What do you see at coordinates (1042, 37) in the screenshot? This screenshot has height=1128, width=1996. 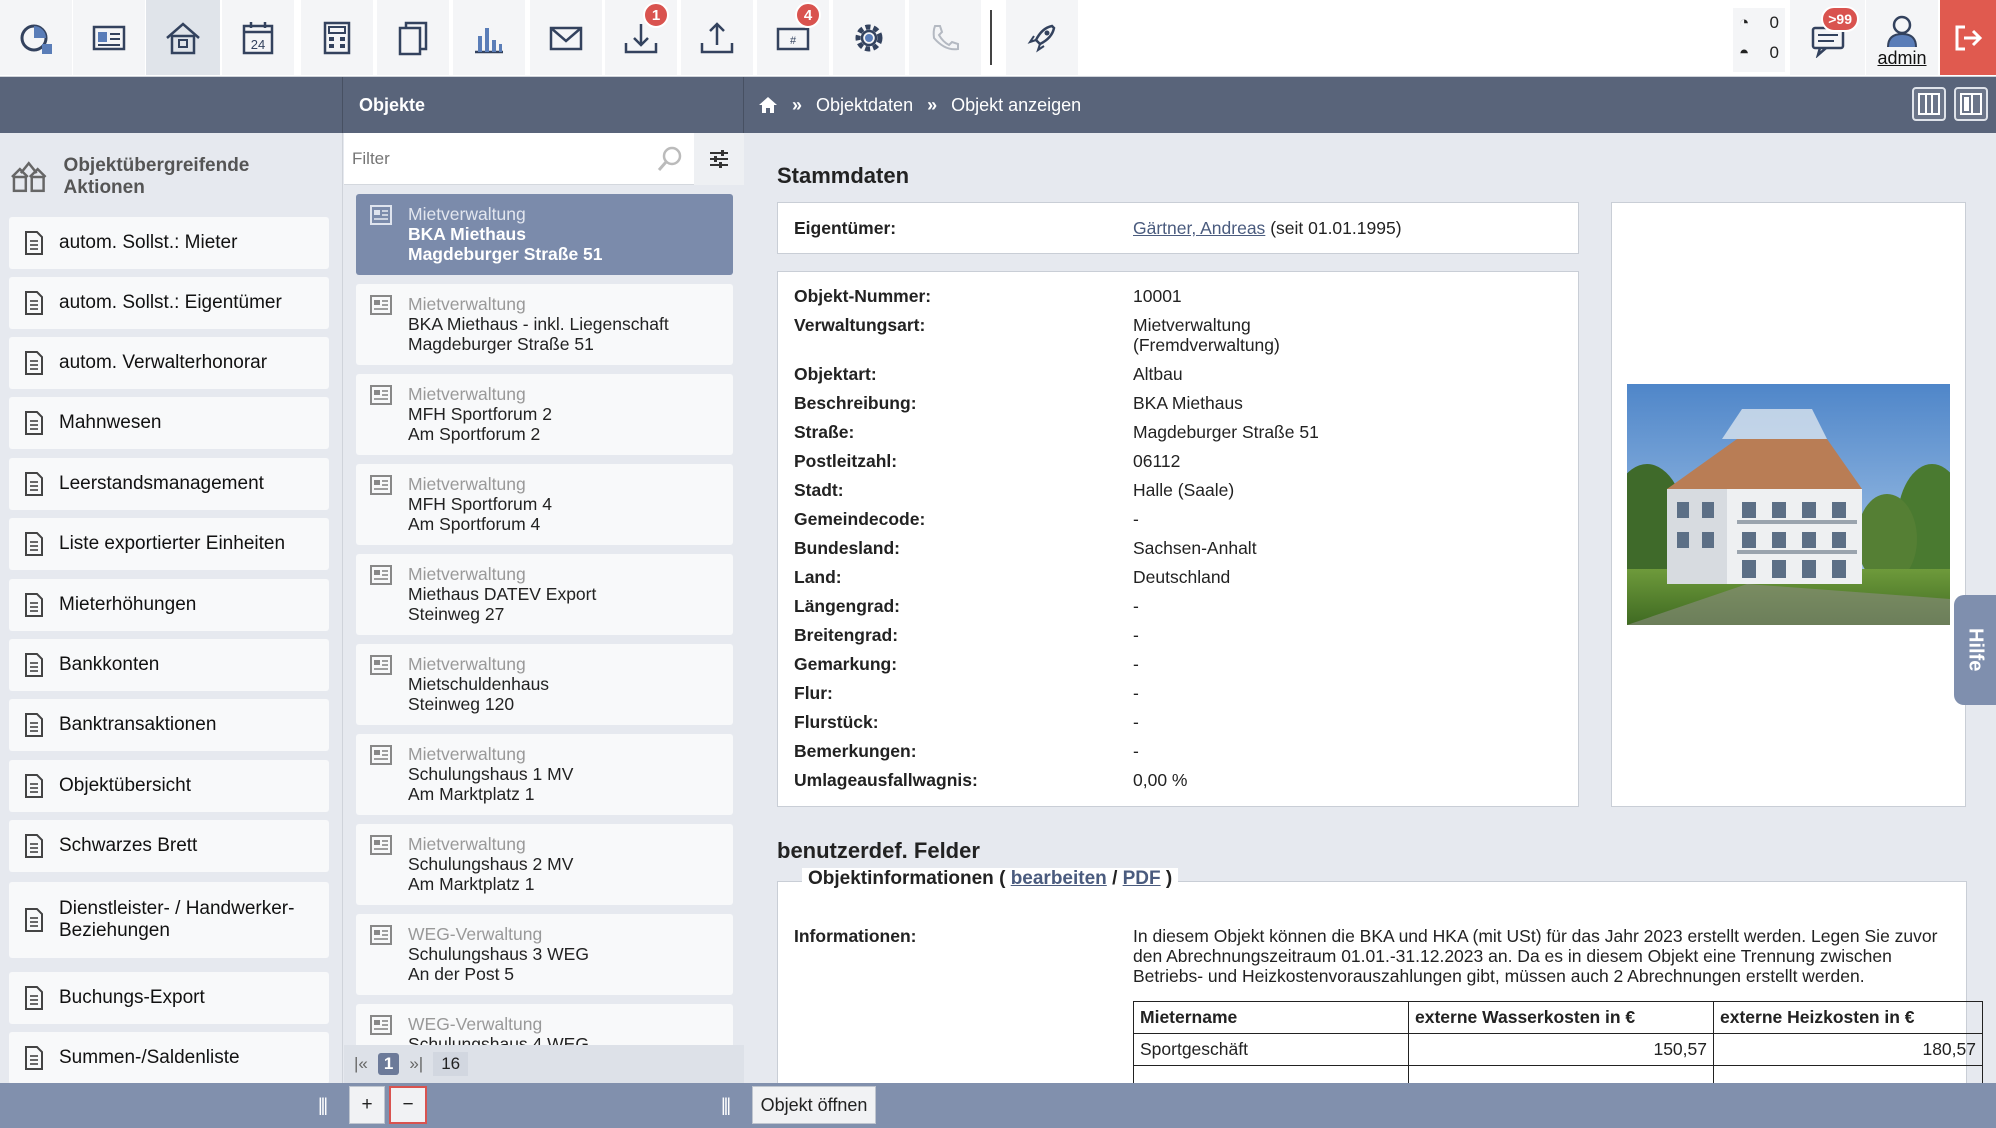 I see `quickstart-button` at bounding box center [1042, 37].